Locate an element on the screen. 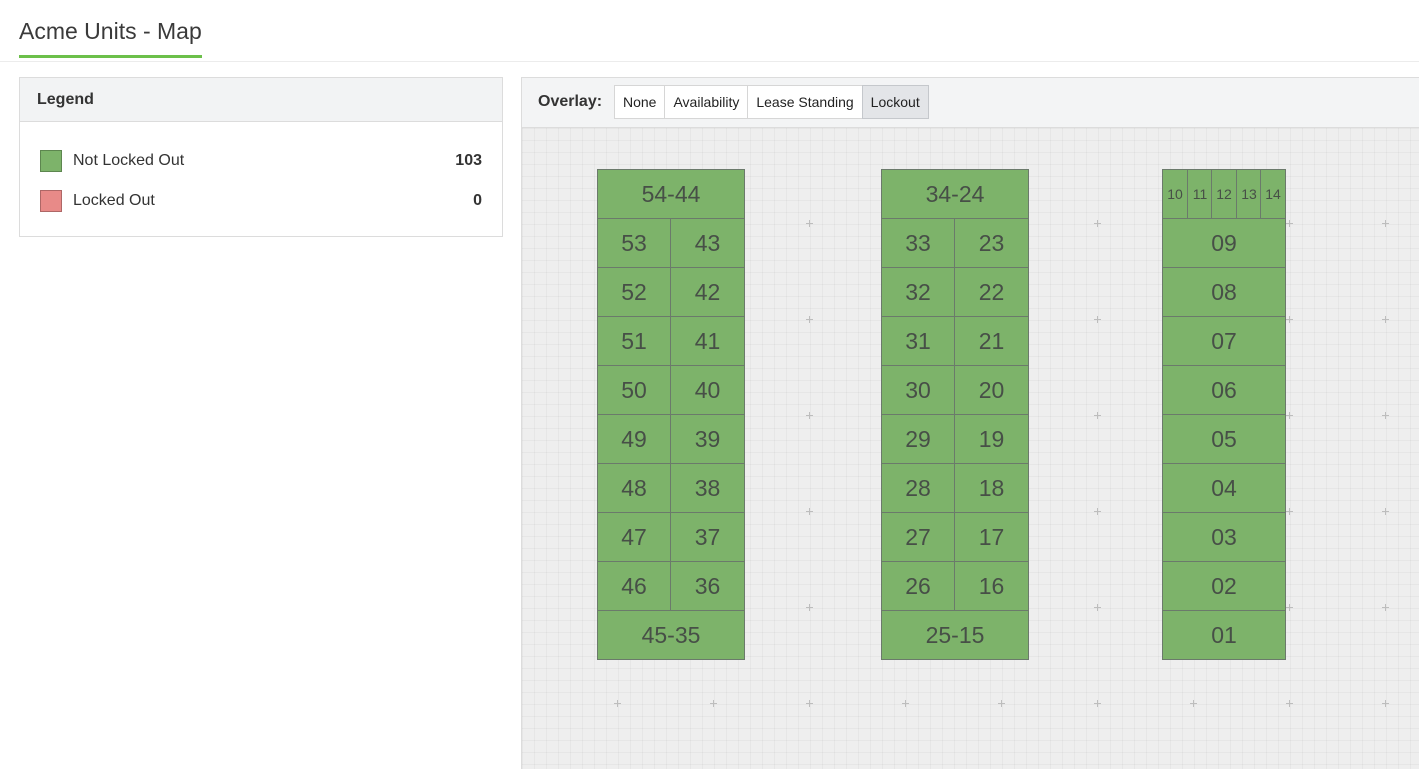 The height and width of the screenshot is (769, 1419). unit-04: 04 is located at coordinates (1224, 488).